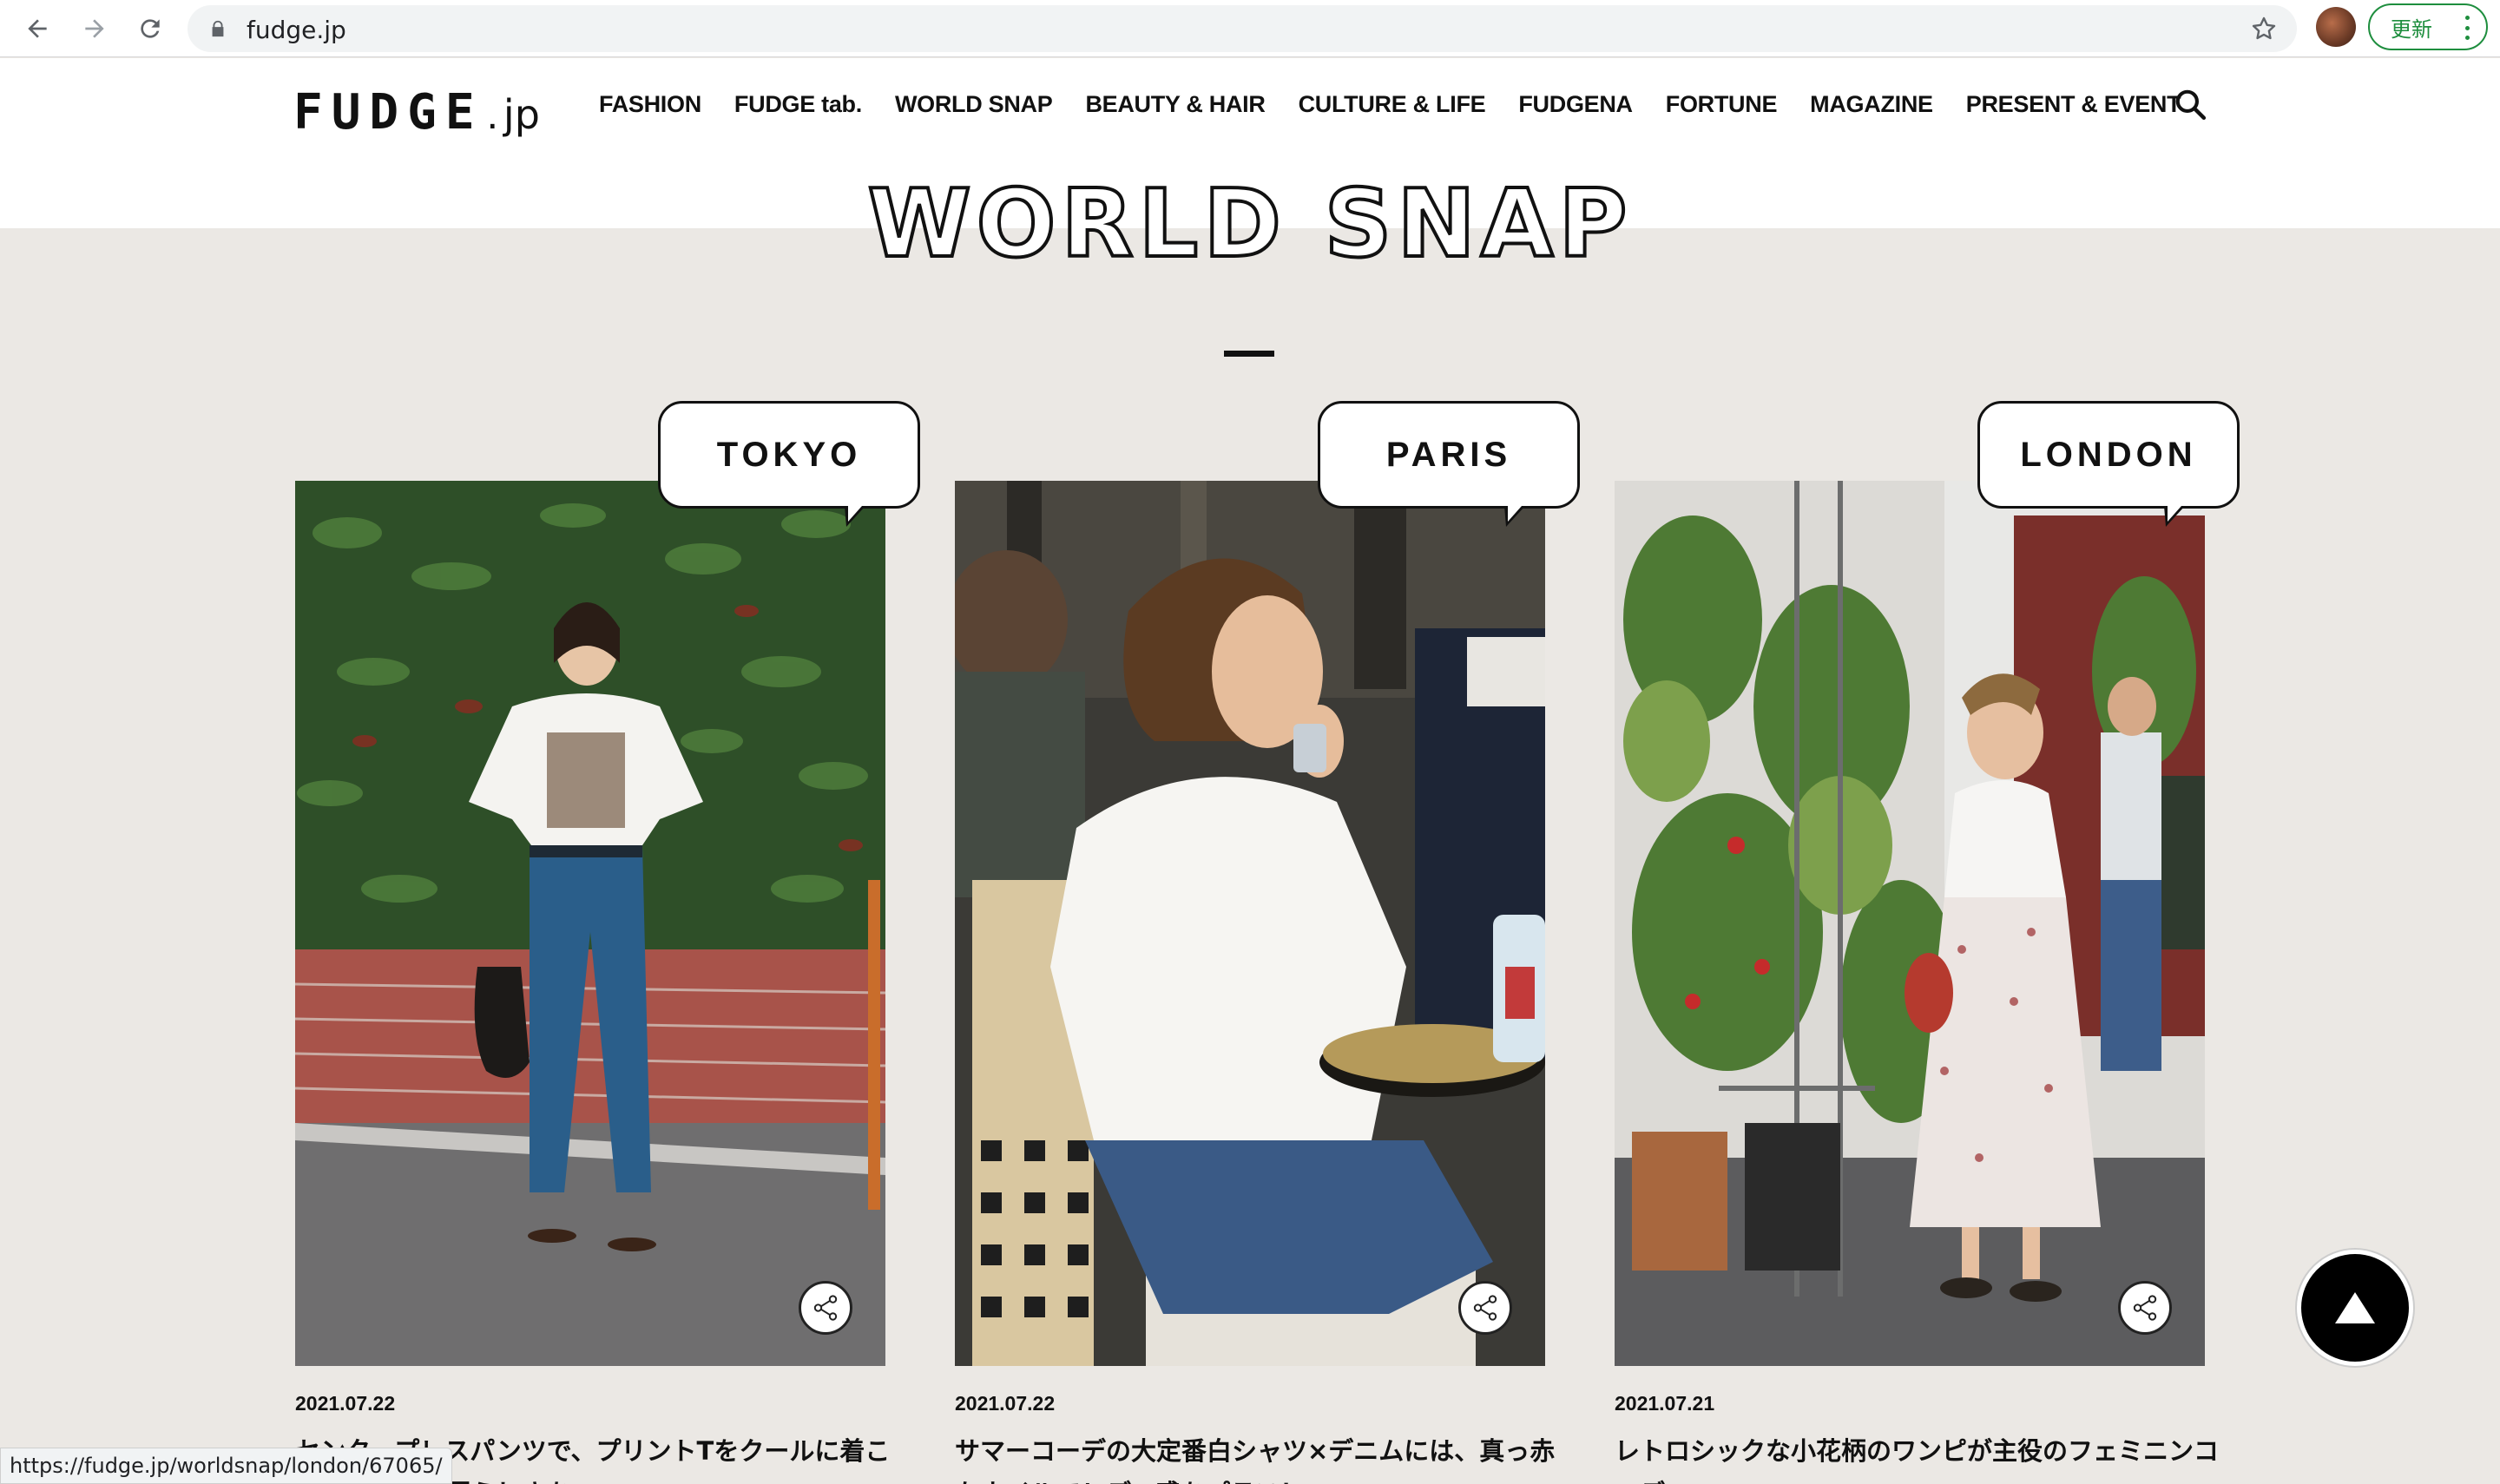 Image resolution: width=2500 pixels, height=1484 pixels. What do you see at coordinates (2073, 105) in the screenshot?
I see `nav-present-event: PRESENT & EVENT` at bounding box center [2073, 105].